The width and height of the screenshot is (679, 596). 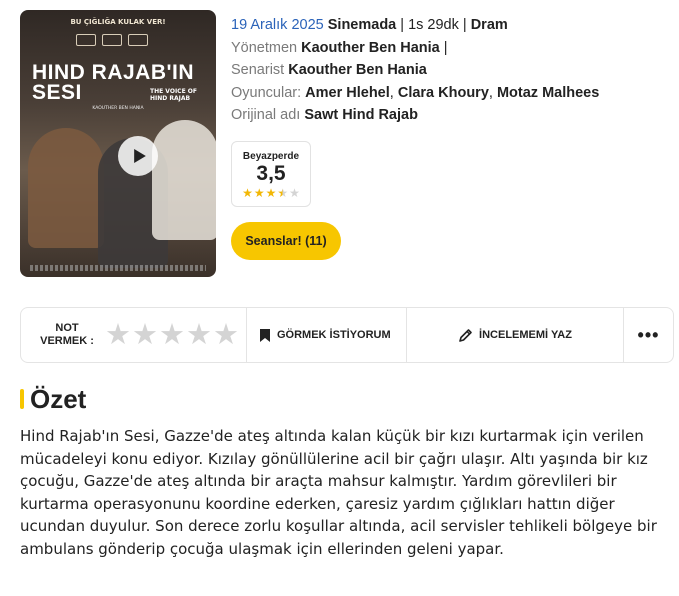 I want to click on director-line: Yönetmen Kaouther Ben Hania |, so click(x=339, y=47).